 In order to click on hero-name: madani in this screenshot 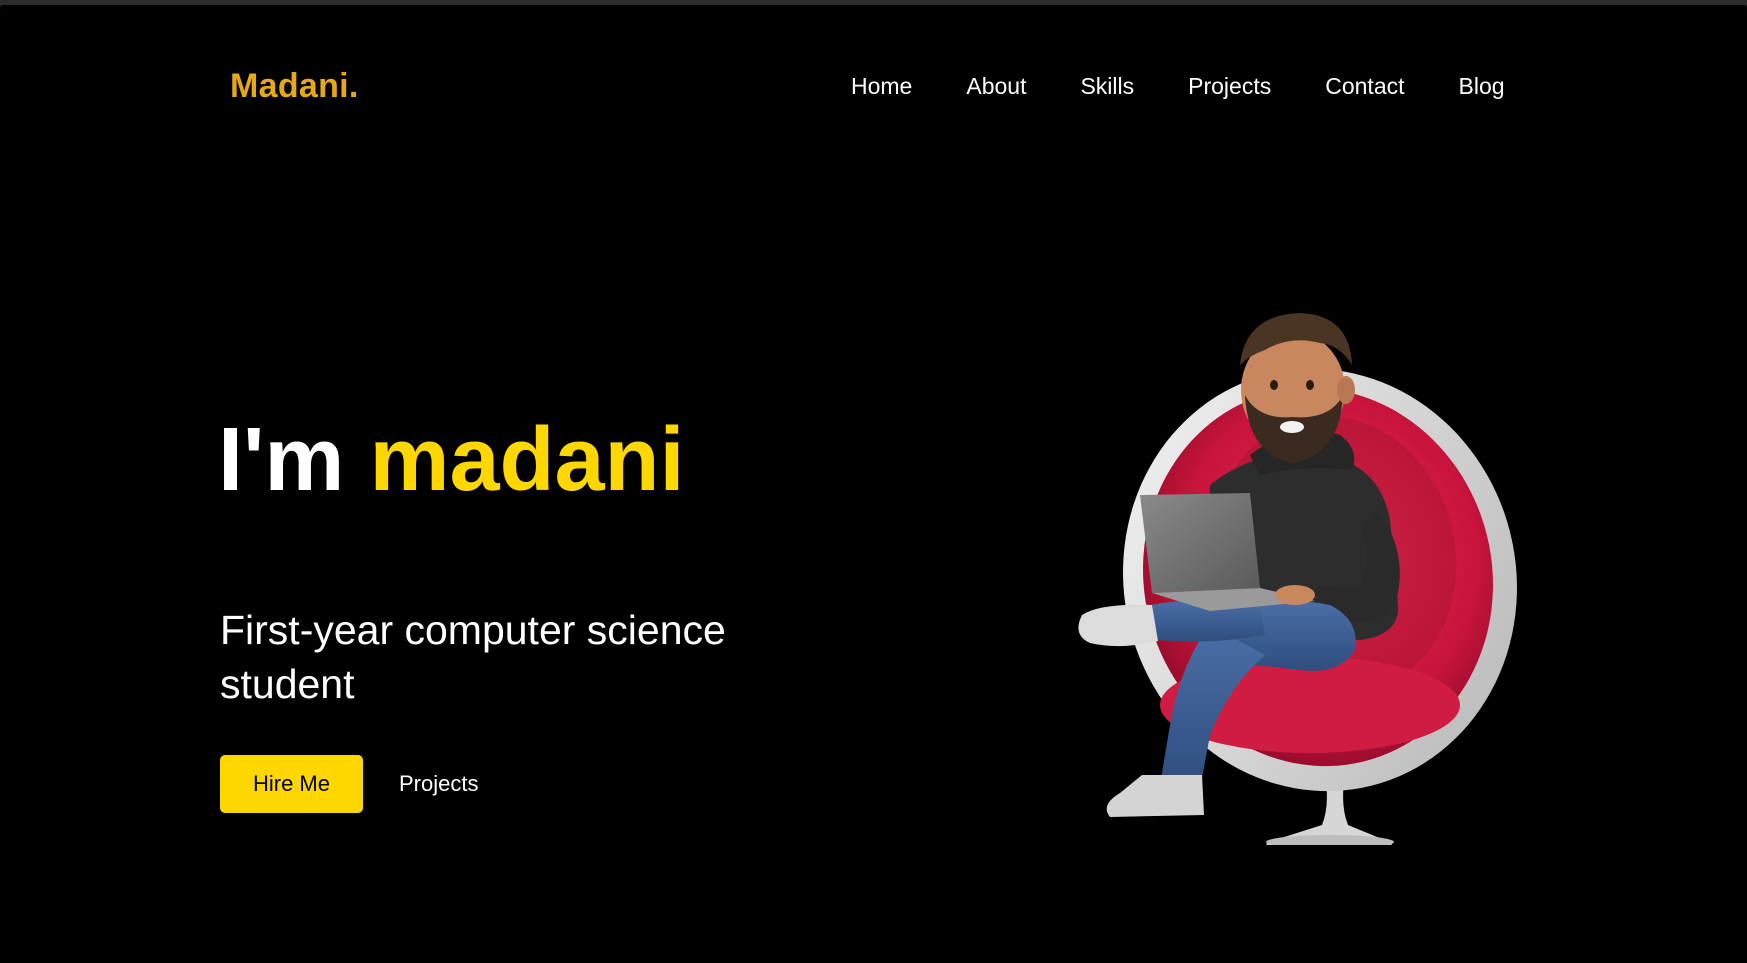, I will do `click(527, 460)`.